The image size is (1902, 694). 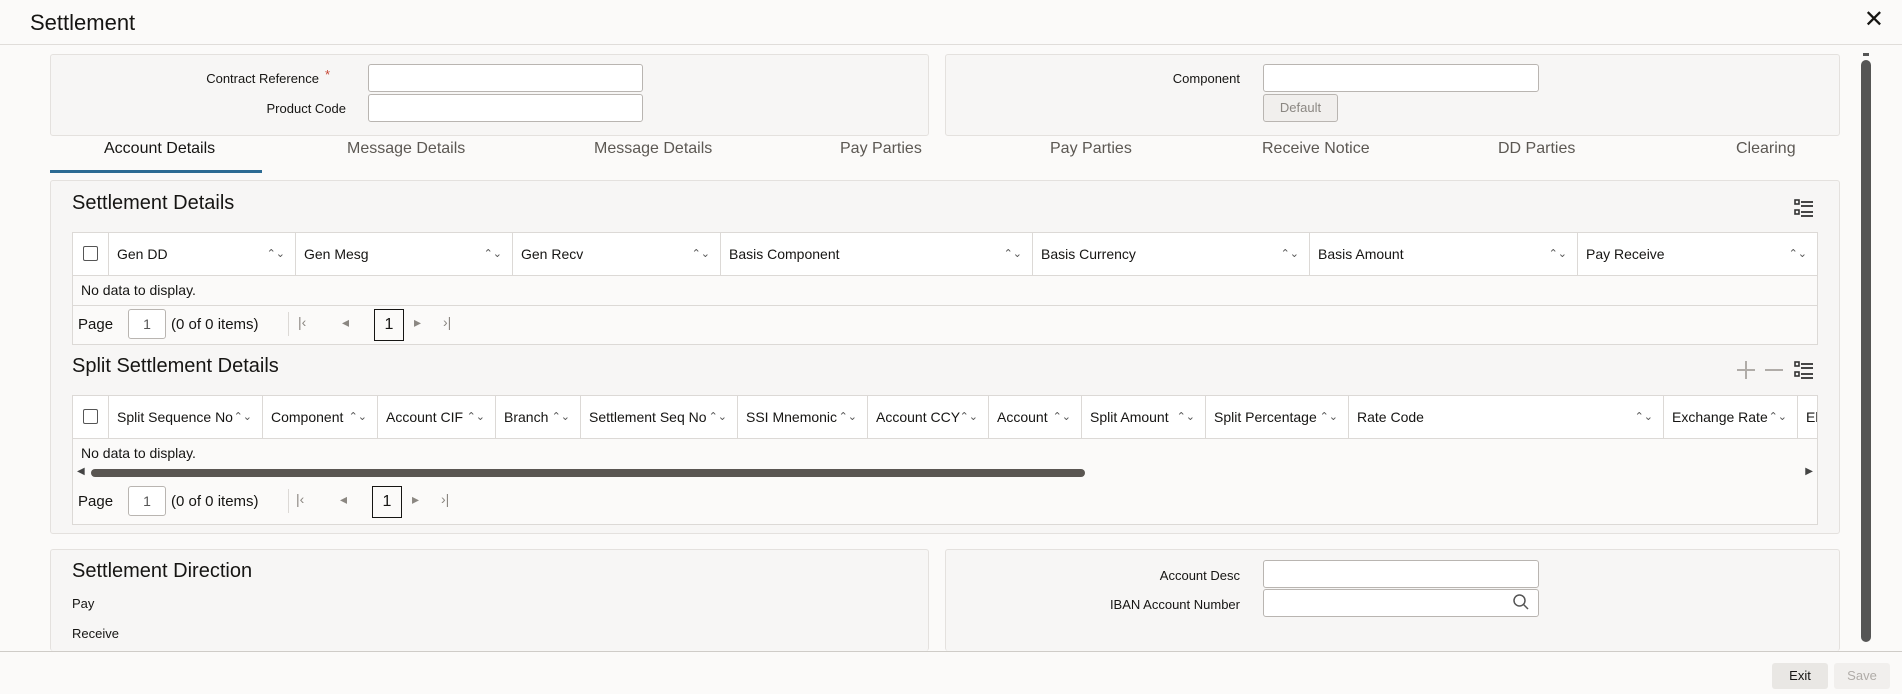 What do you see at coordinates (1521, 602) in the screenshot?
I see `search-icon` at bounding box center [1521, 602].